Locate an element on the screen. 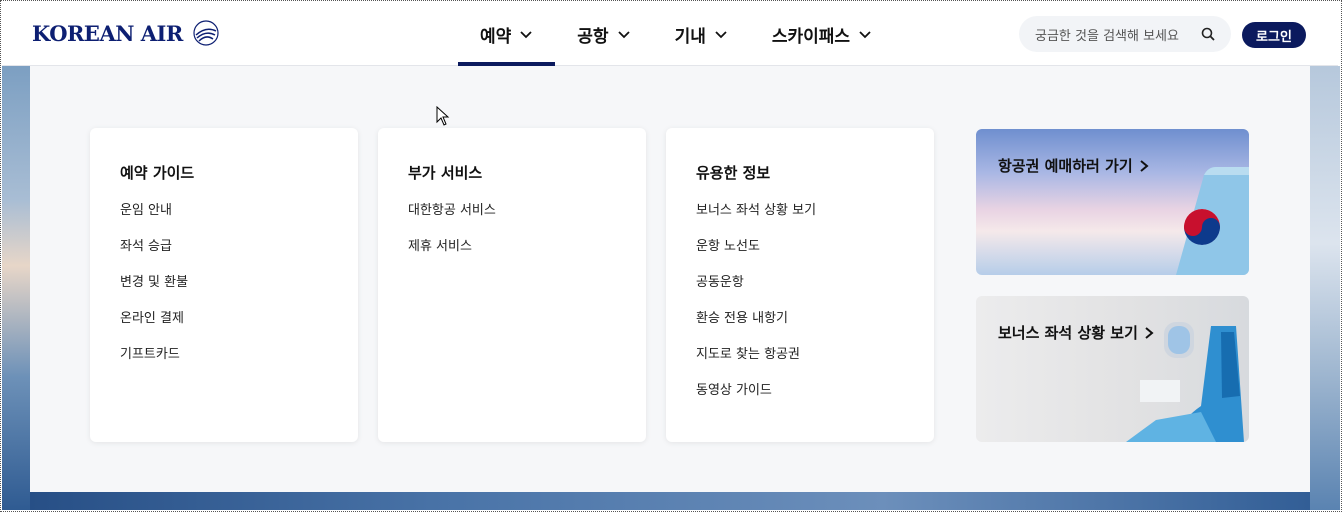  promo-label: 항공권 예매하러 가기 is located at coordinates (1073, 165).